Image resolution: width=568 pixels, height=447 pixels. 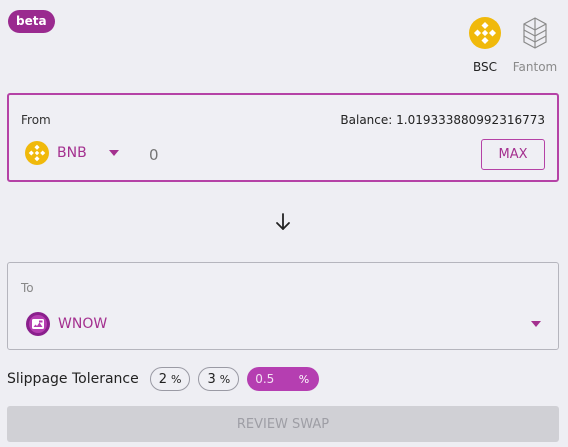 What do you see at coordinates (442, 120) in the screenshot?
I see `balance-text: Balance: 1.019333880992316773` at bounding box center [442, 120].